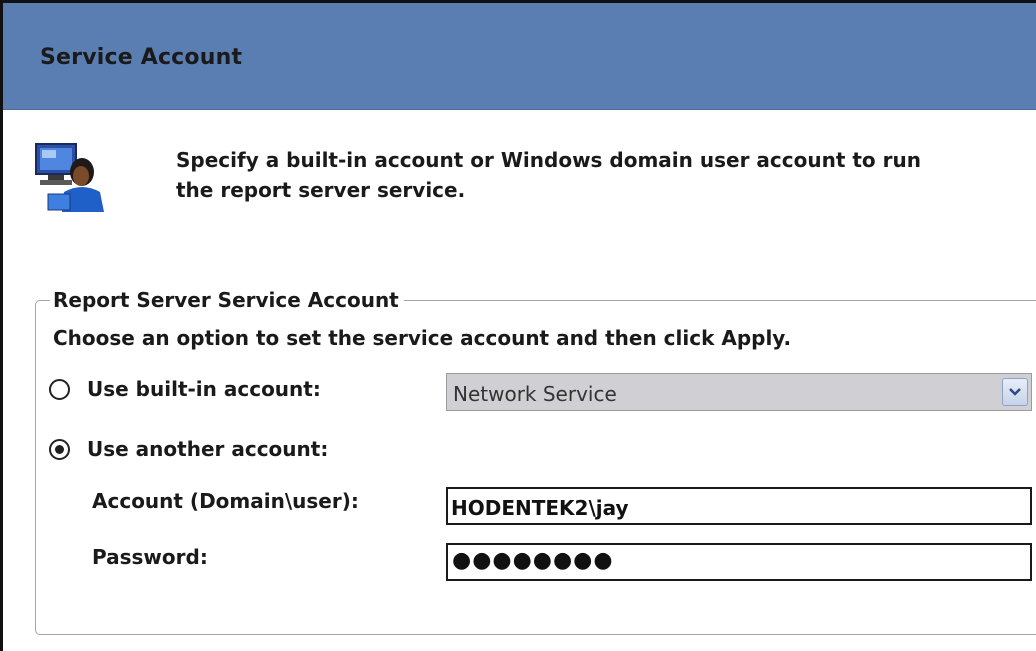  What do you see at coordinates (204, 389) in the screenshot?
I see `builtin-account-label: Use built-in account:` at bounding box center [204, 389].